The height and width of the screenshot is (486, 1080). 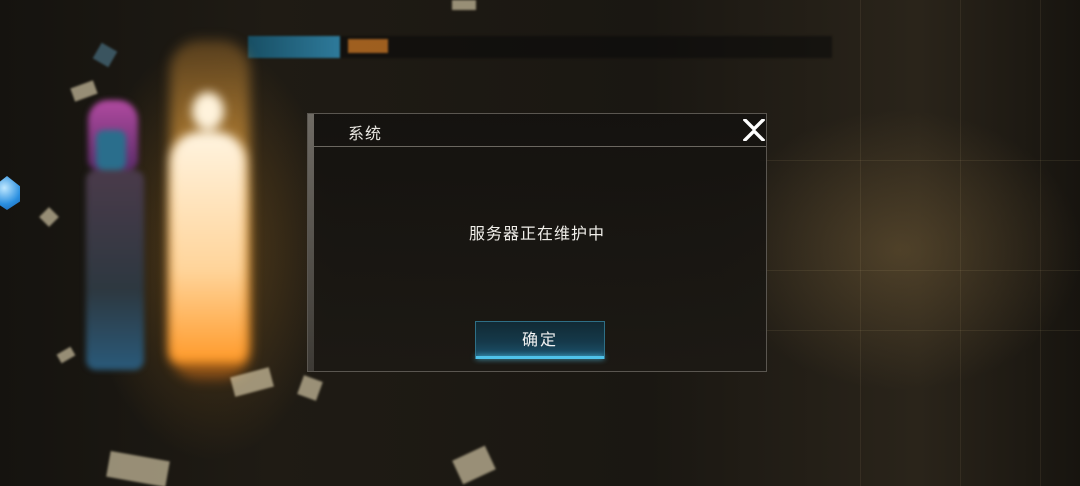 I want to click on confirm-button: 确定, so click(x=540, y=340).